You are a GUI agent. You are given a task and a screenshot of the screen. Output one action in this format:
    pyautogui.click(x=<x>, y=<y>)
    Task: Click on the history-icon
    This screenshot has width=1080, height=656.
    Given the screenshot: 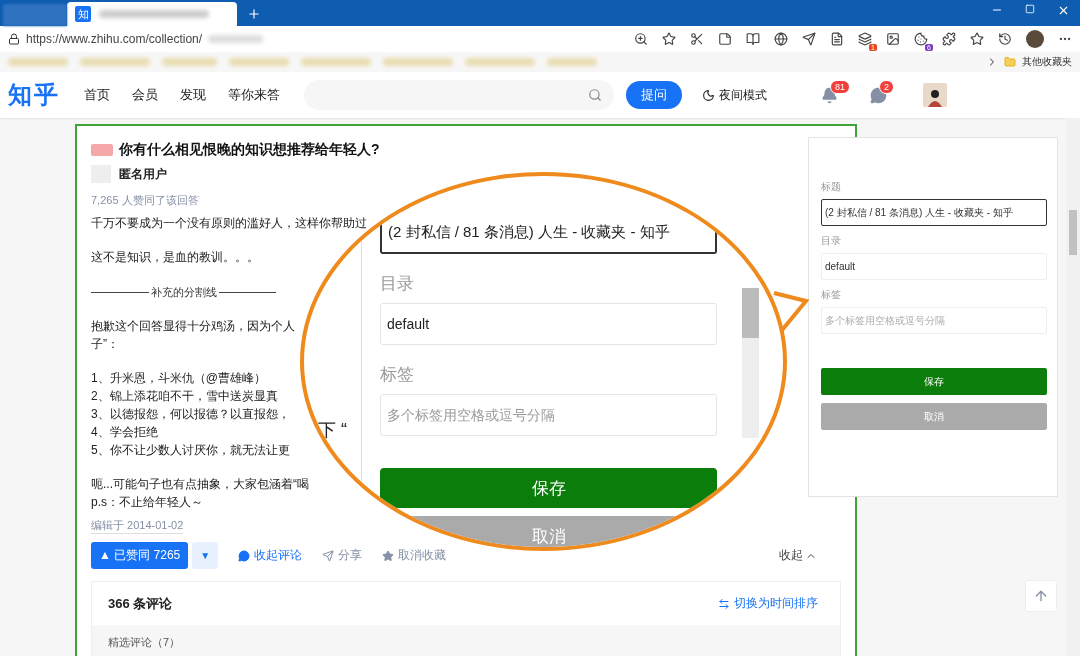 What is the action you would take?
    pyautogui.click(x=1005, y=39)
    